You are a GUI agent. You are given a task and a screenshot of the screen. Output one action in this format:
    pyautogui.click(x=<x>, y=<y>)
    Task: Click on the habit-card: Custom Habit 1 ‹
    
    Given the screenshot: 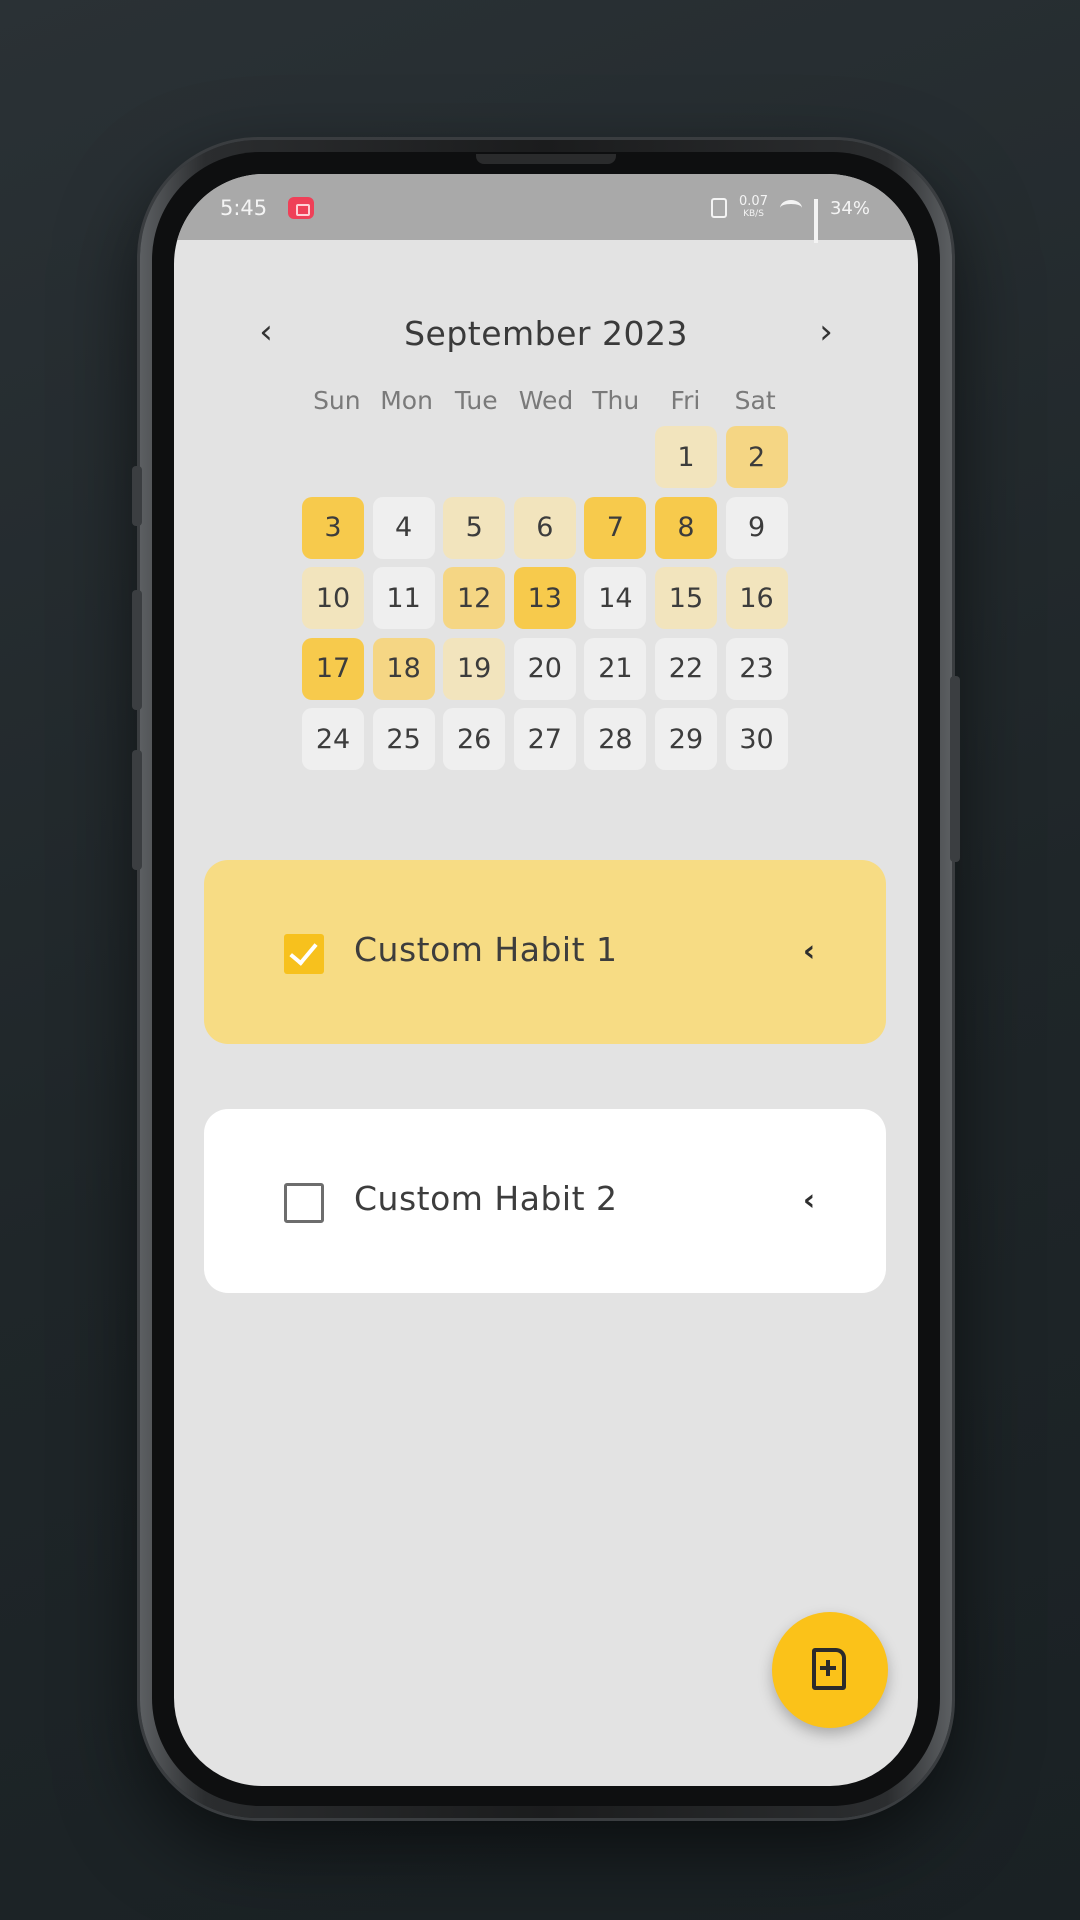 What is the action you would take?
    pyautogui.click(x=545, y=952)
    